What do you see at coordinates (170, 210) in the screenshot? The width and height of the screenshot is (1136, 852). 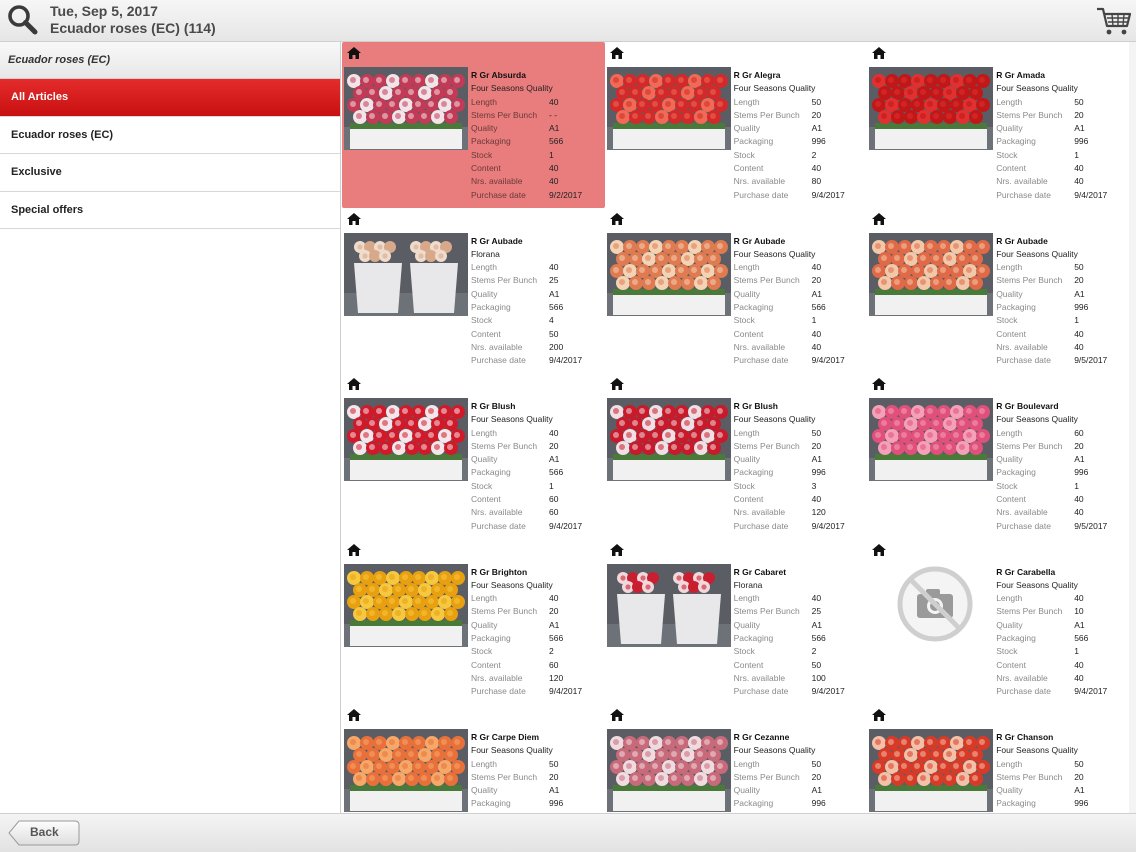 I see `sidebar-item-special-offers: Special offers` at bounding box center [170, 210].